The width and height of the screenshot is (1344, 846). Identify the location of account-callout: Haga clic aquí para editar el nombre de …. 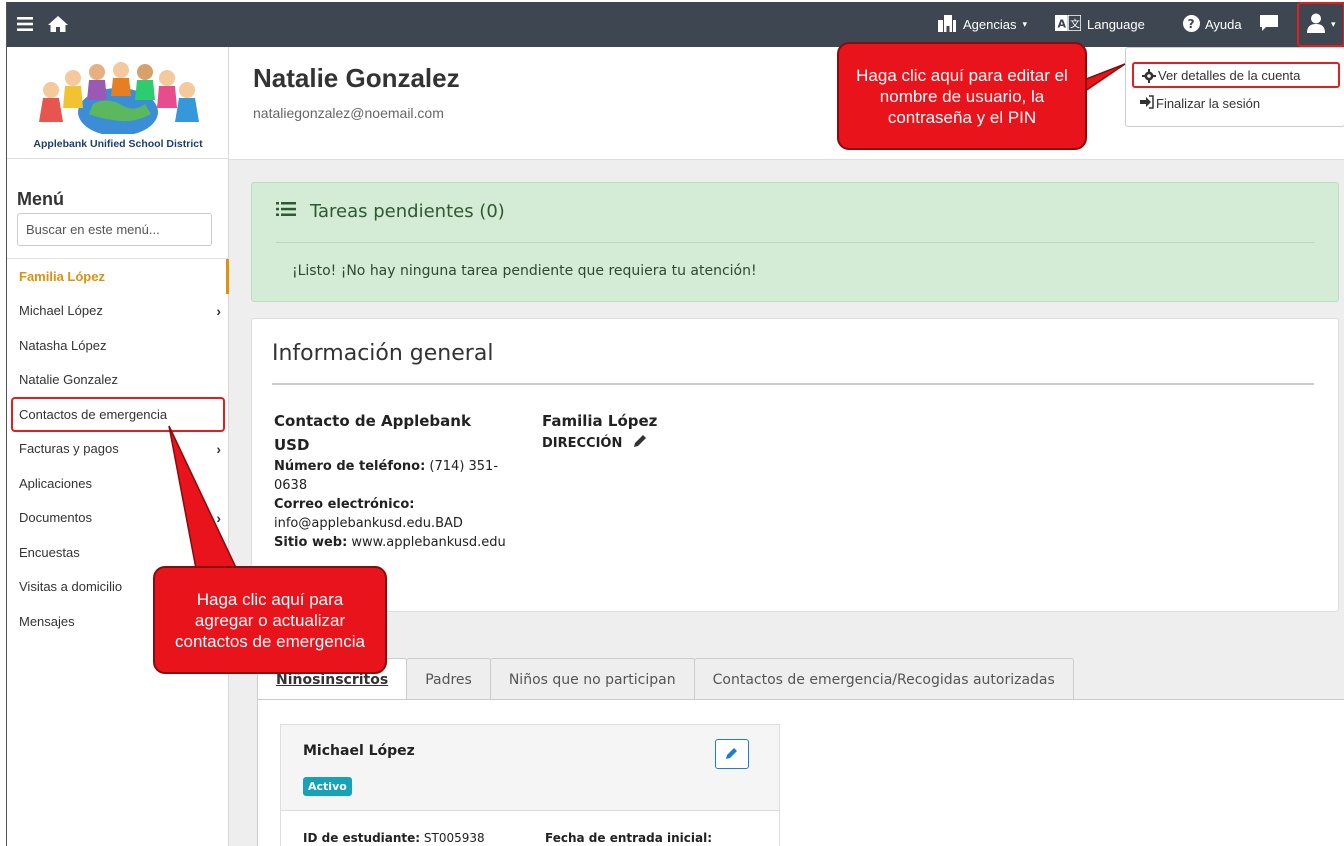
(962, 96).